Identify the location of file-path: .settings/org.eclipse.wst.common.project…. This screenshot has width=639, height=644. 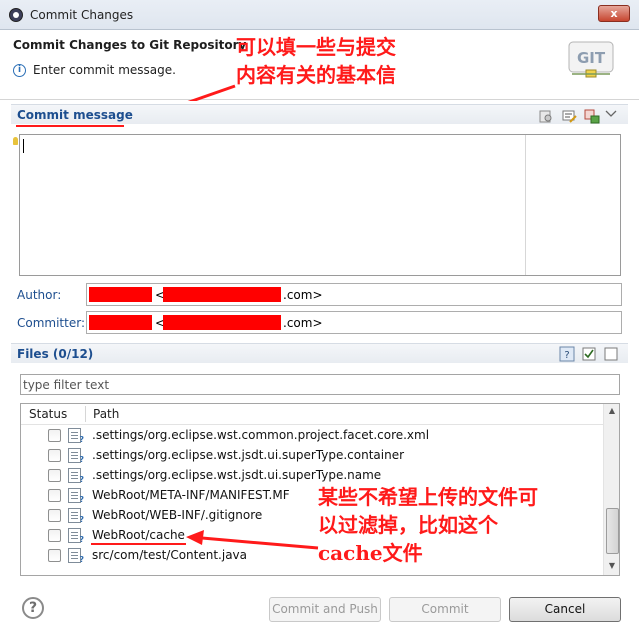
(261, 435).